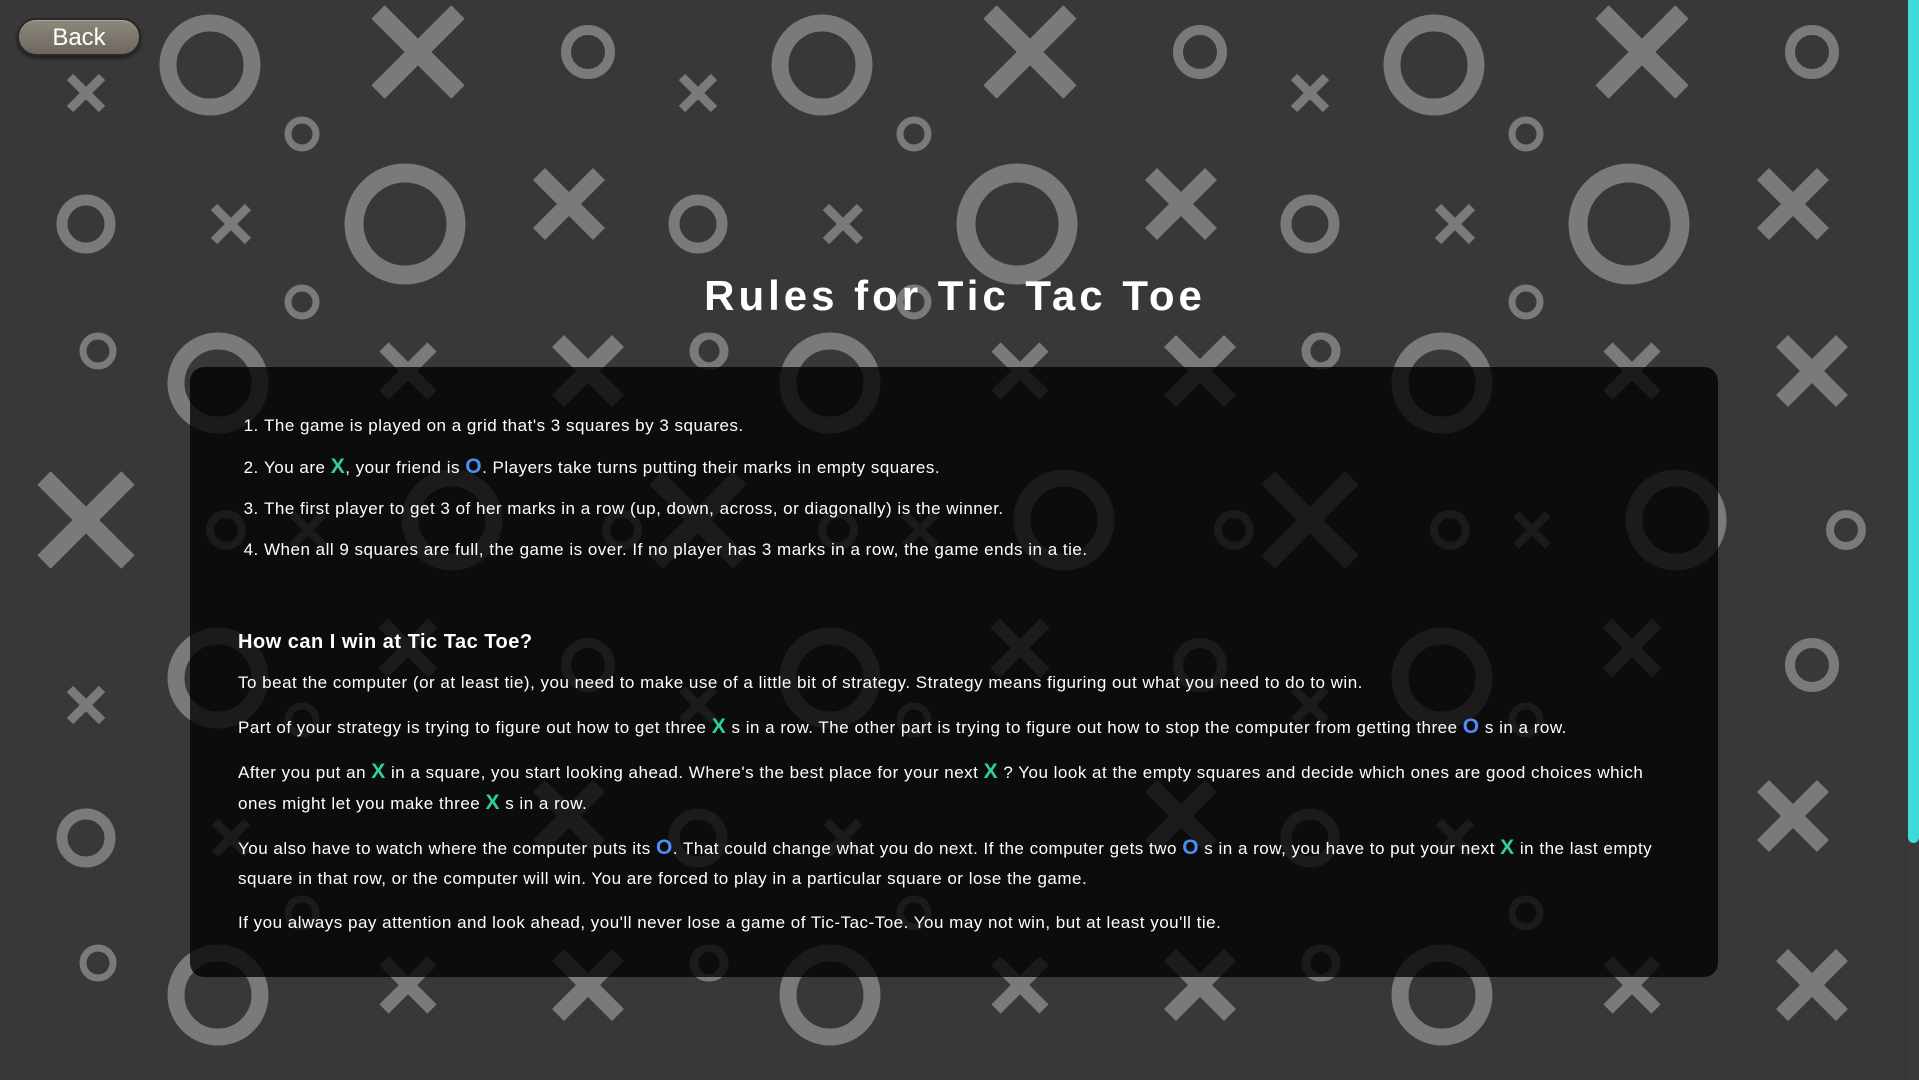 The width and height of the screenshot is (1919, 1080). Describe the element at coordinates (79, 37) in the screenshot. I see `back-button: Back` at that location.